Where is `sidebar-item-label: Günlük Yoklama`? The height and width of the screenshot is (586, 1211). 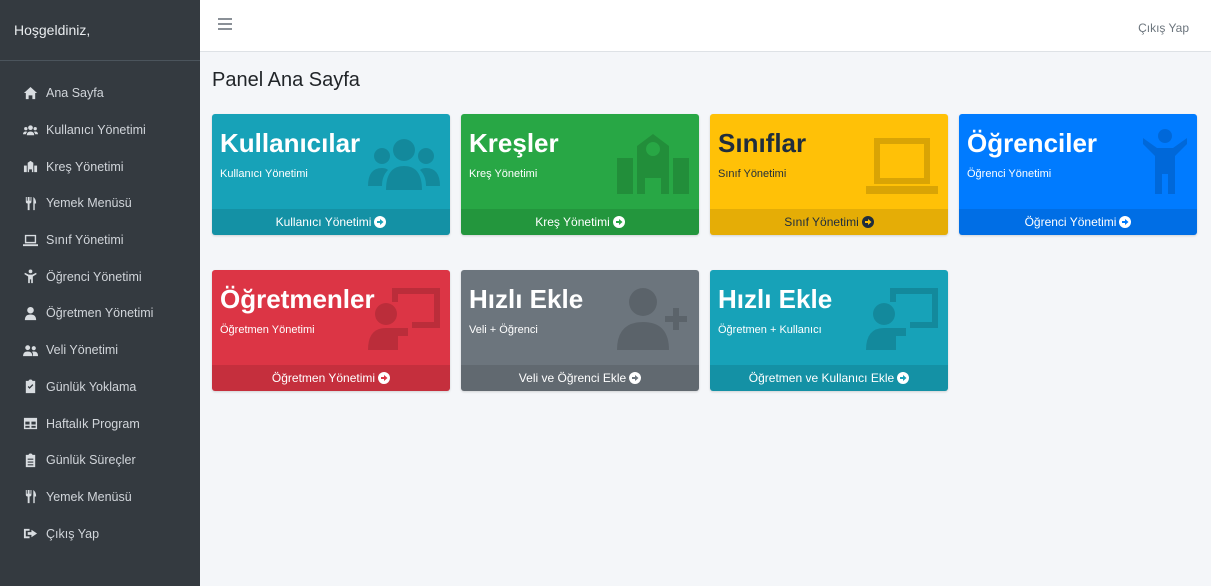
sidebar-item-label: Günlük Yoklama is located at coordinates (91, 386).